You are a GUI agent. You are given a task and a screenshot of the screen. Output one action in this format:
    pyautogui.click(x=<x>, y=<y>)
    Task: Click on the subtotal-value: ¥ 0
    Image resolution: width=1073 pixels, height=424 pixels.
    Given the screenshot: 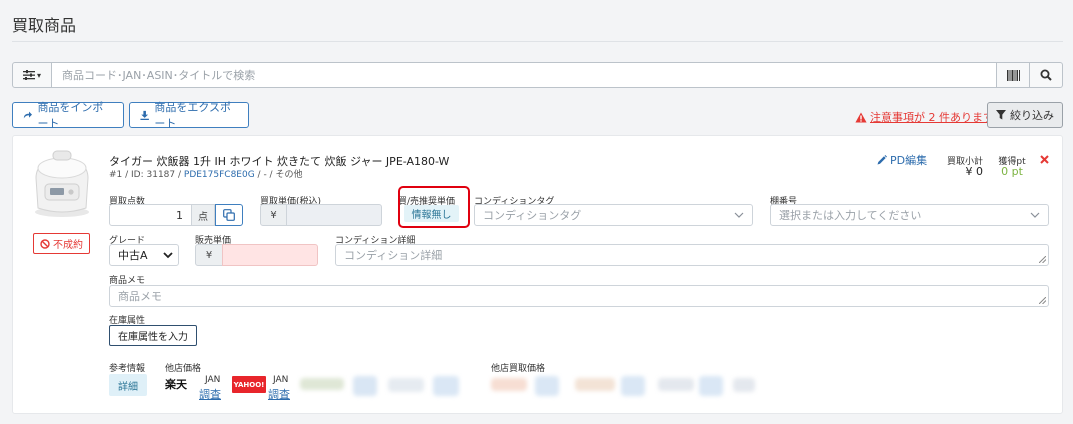 What is the action you would take?
    pyautogui.click(x=974, y=171)
    